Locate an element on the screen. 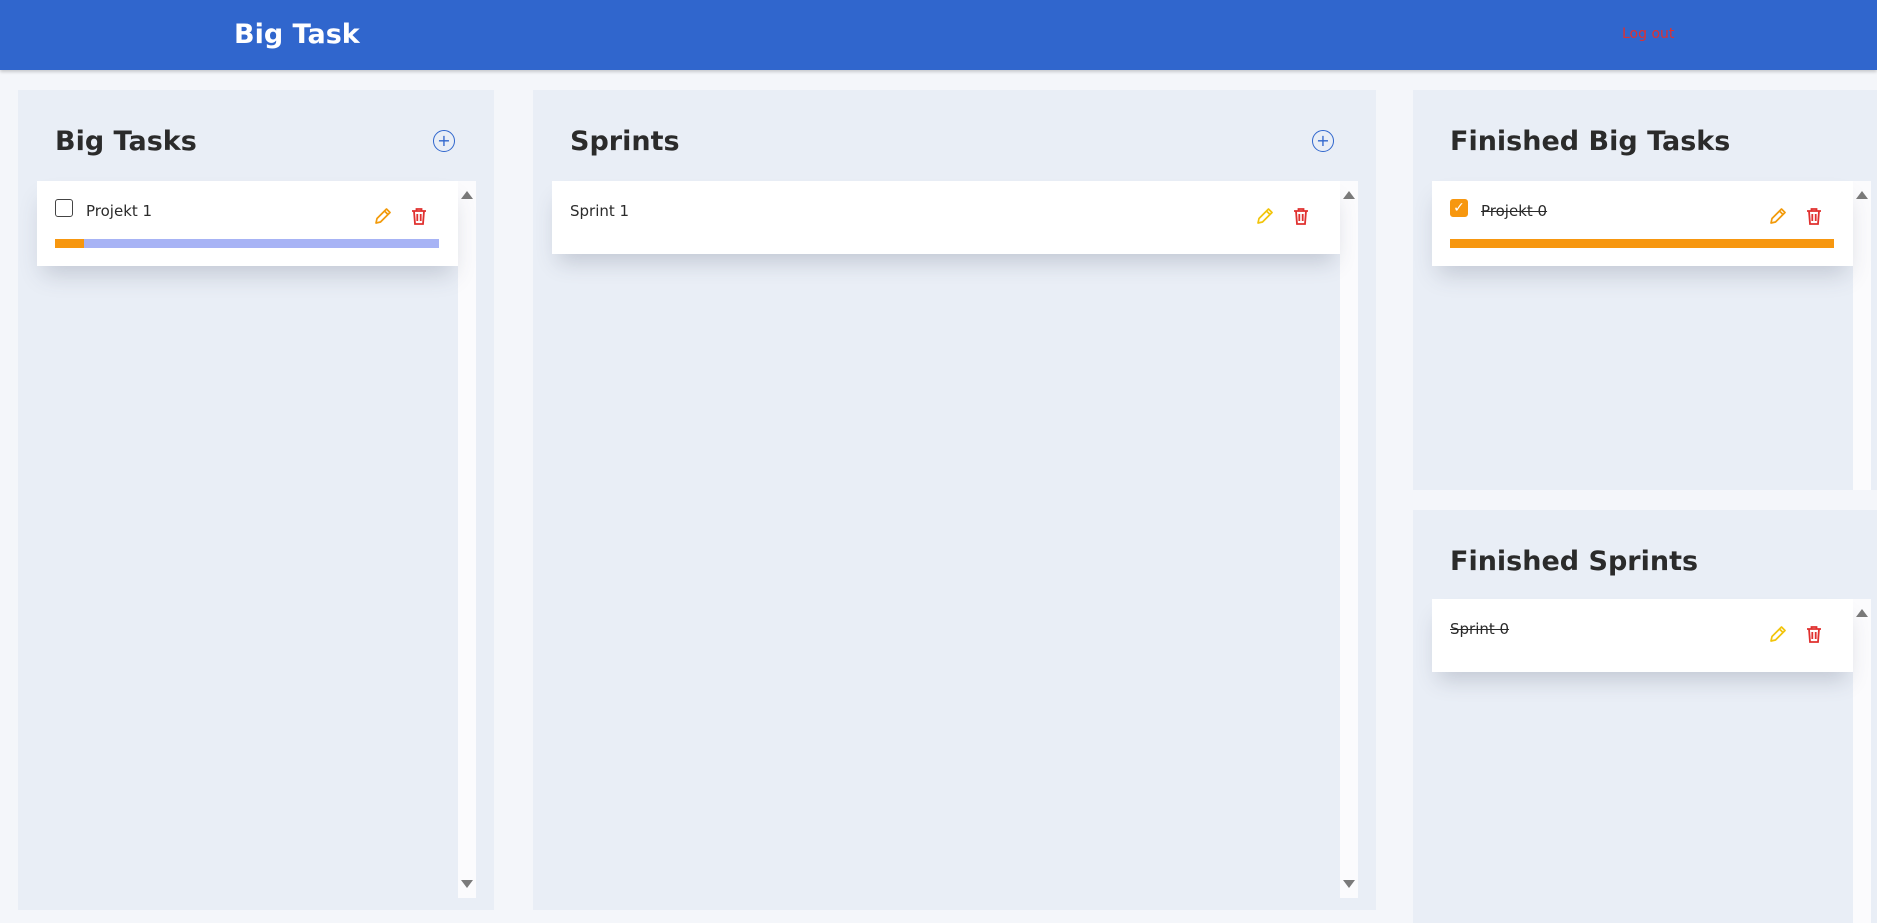 The height and width of the screenshot is (923, 1877). add-big-task-button: + is located at coordinates (444, 141).